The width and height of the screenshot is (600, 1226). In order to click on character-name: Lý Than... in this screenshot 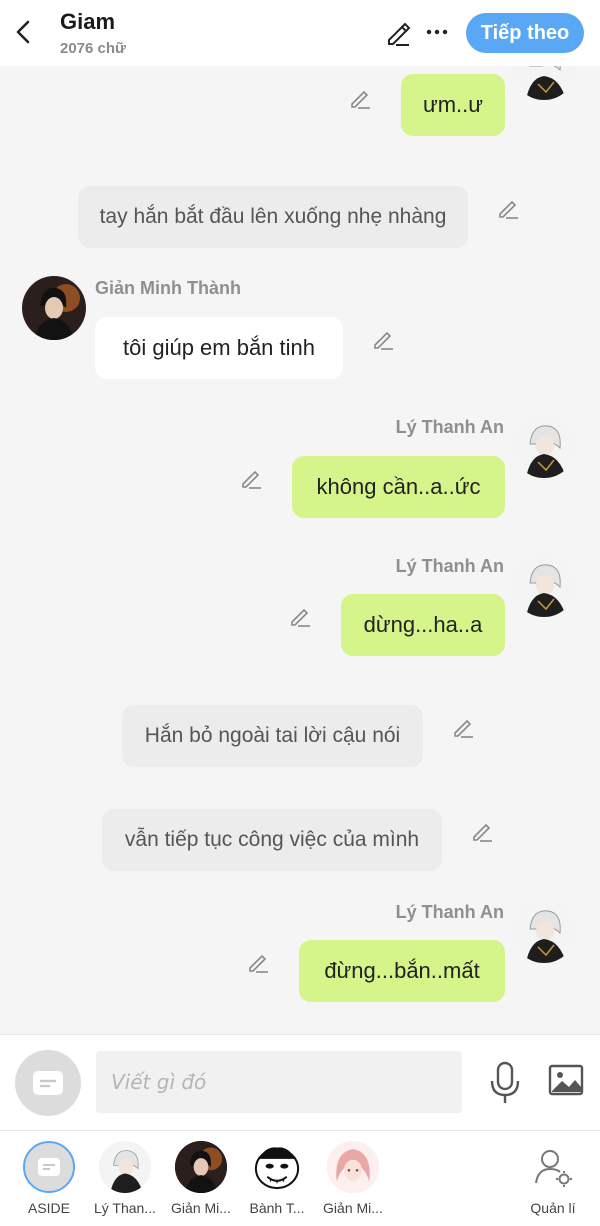, I will do `click(124, 1208)`.